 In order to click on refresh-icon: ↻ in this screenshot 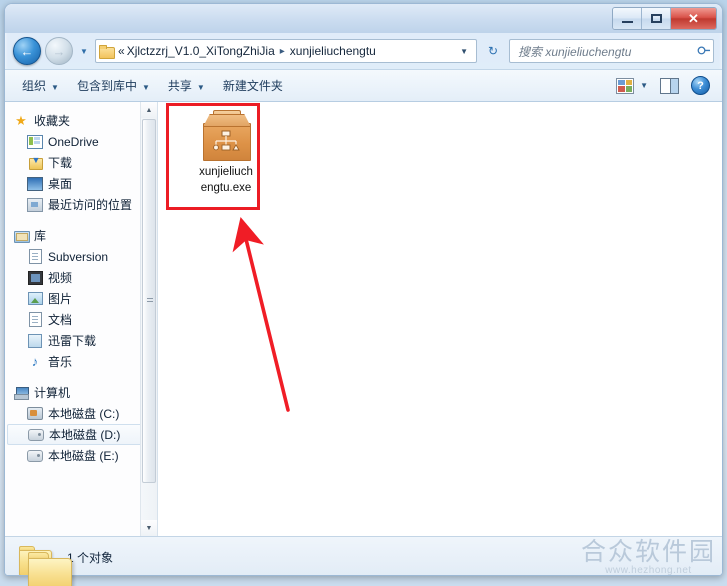, I will do `click(493, 51)`.